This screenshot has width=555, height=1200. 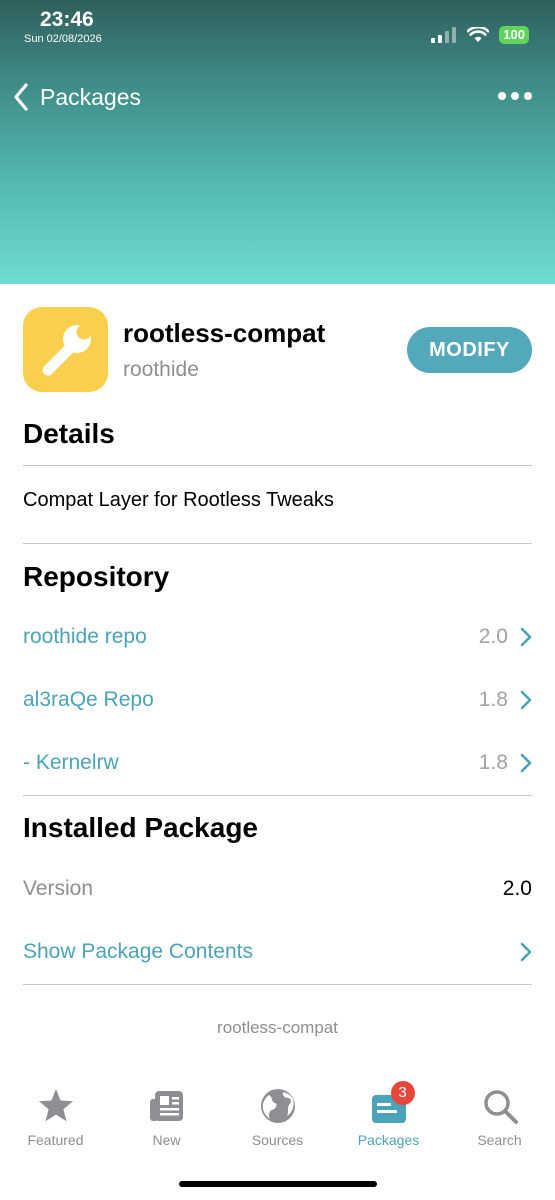 What do you see at coordinates (277, 700) in the screenshot?
I see `repository-row-al3raqe: al3raQe Repo 1.8` at bounding box center [277, 700].